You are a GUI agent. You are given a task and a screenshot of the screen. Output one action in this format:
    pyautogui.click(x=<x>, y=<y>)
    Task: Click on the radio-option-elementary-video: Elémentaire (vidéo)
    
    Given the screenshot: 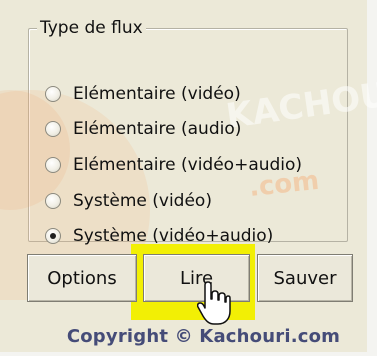 What is the action you would take?
    pyautogui.click(x=143, y=94)
    